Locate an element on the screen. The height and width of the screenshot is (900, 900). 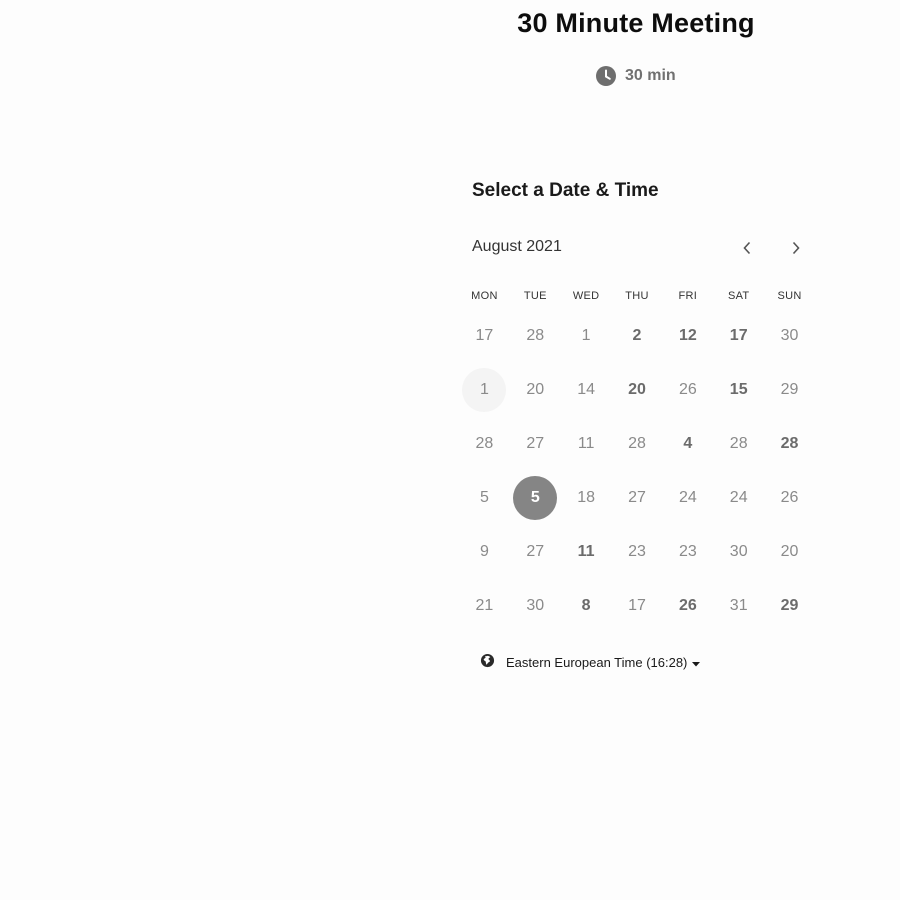
available-date-button: 29 is located at coordinates (790, 606).